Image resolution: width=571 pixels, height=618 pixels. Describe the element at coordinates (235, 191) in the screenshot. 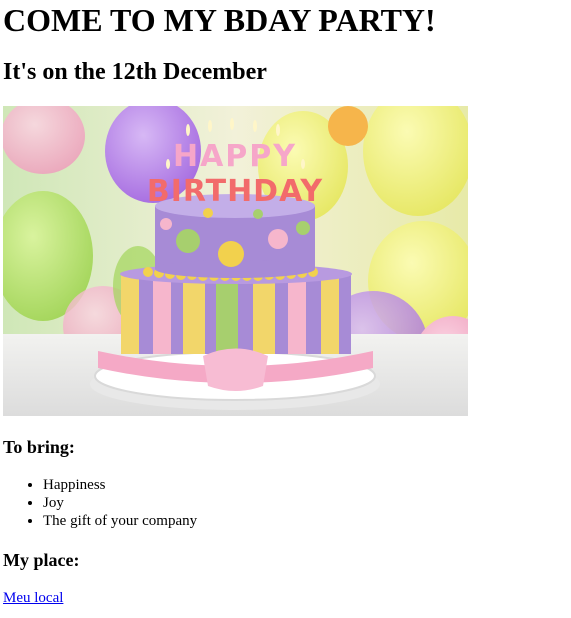

I see `svg-text: BIRTHDAY` at that location.